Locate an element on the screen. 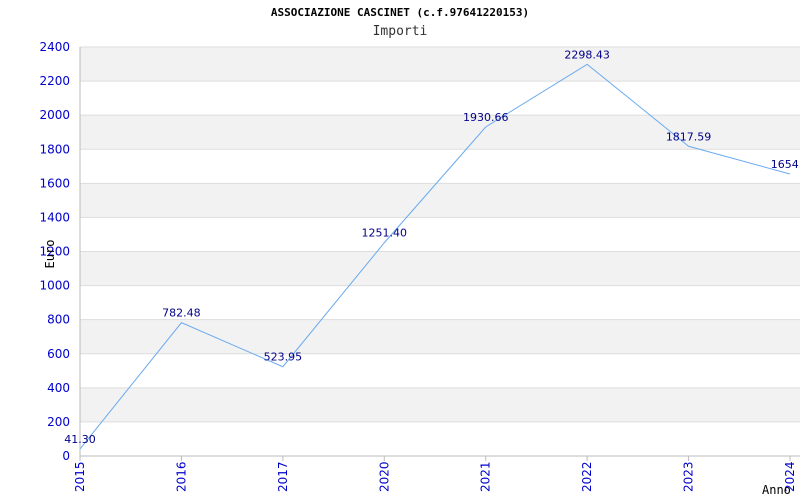 This screenshot has height=500, width=800. data-label: 1930.66 is located at coordinates (486, 117).